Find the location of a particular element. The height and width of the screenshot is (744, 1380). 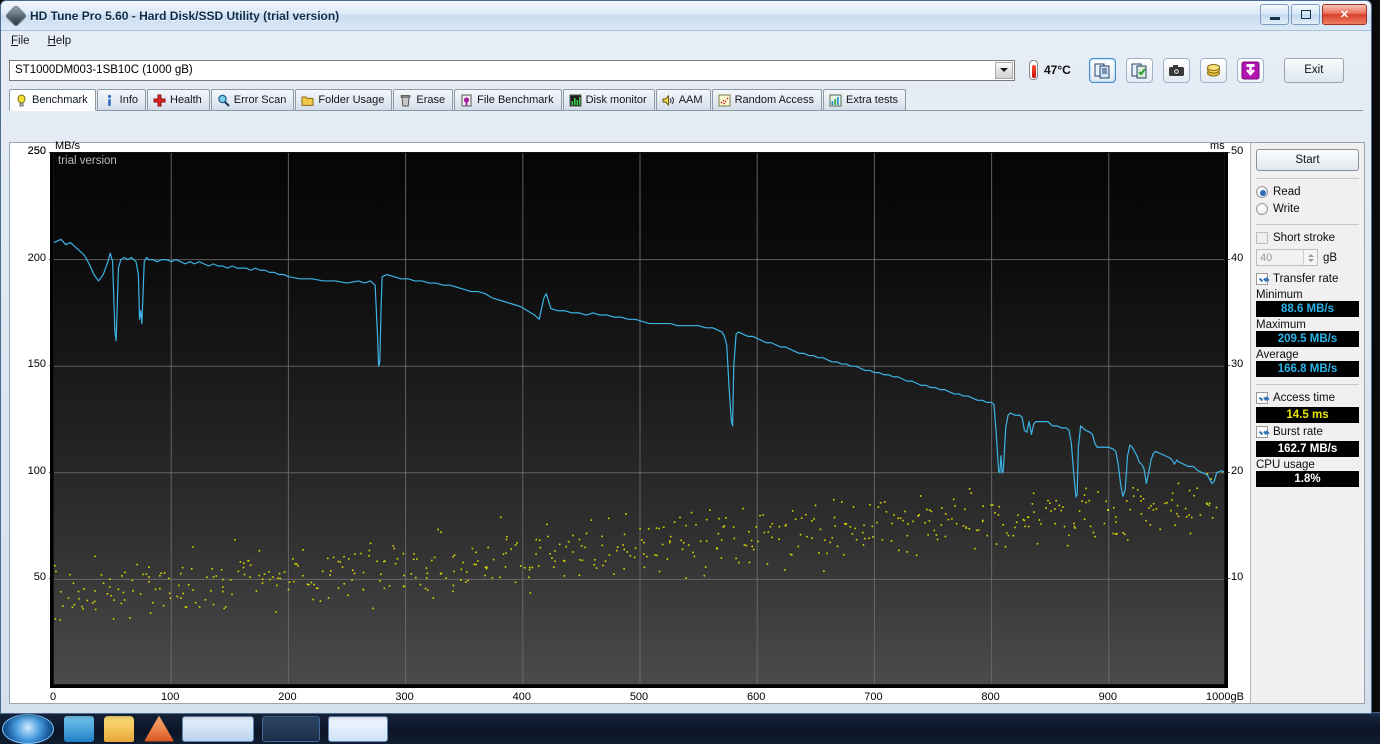

short-stroke-value: 40 is located at coordinates (1266, 257).